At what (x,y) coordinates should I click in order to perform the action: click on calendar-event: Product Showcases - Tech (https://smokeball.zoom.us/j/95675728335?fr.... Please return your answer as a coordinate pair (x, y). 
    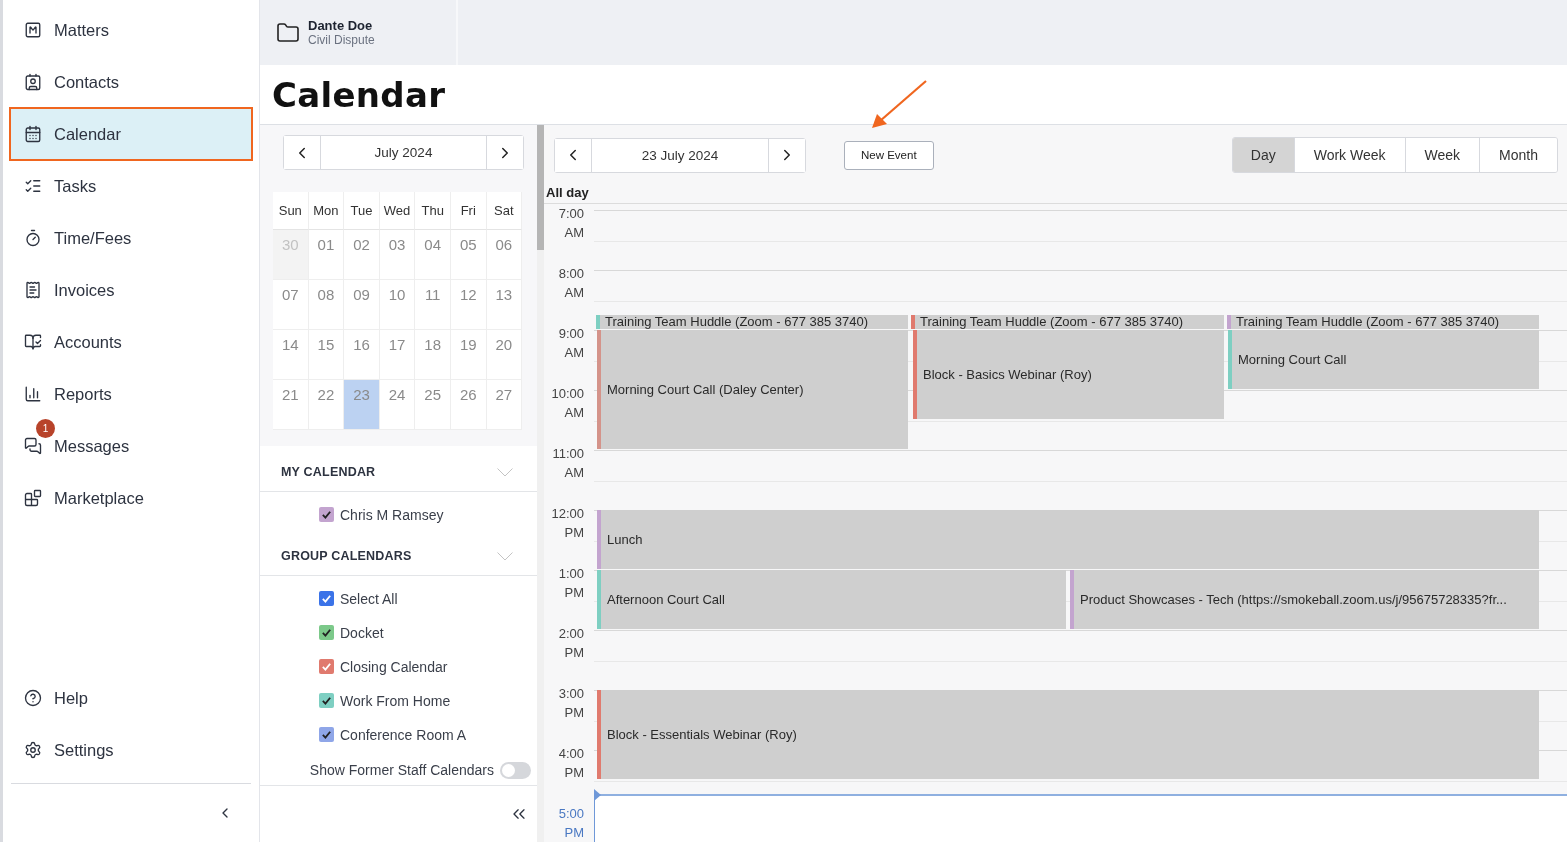
    Looking at the image, I should click on (1304, 599).